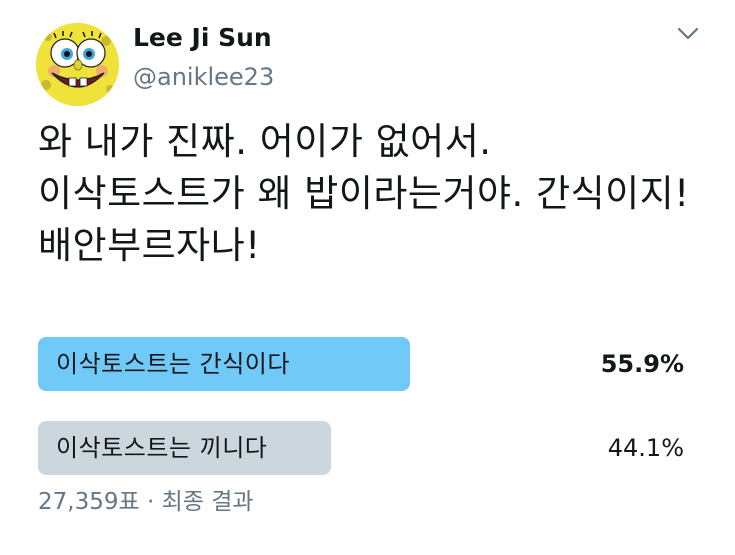 Image resolution: width=735 pixels, height=555 pixels. Describe the element at coordinates (89, 502) in the screenshot. I see `poll-vote-count: 27,359표` at that location.